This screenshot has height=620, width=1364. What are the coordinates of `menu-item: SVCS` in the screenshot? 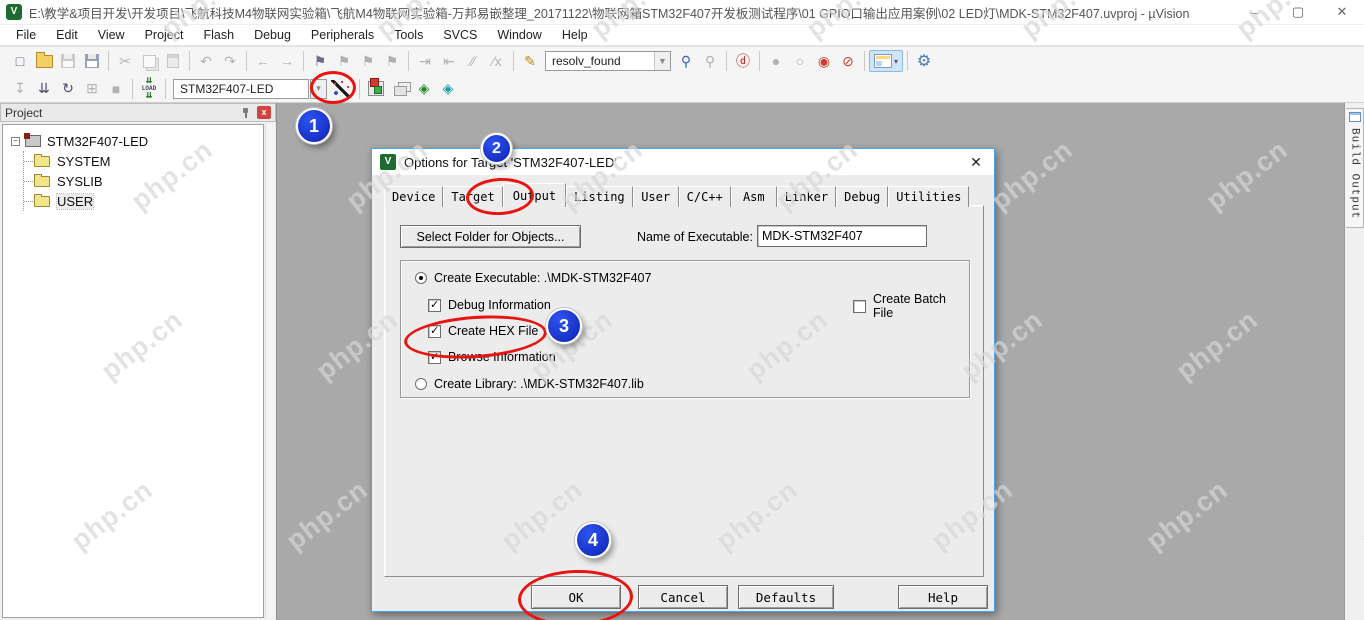 It's located at (460, 35).